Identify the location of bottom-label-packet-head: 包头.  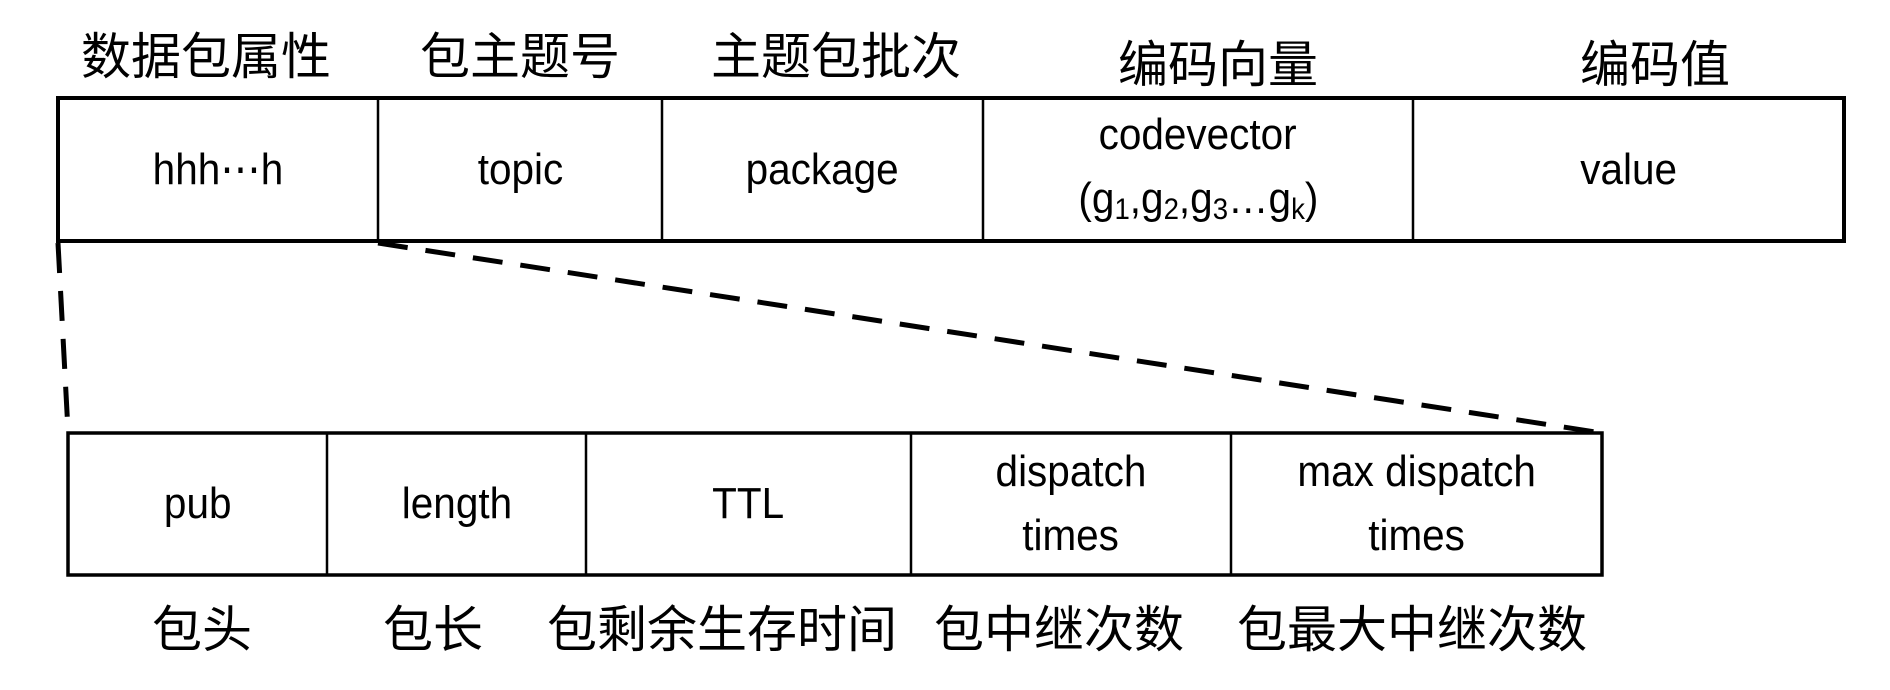
(202, 630).